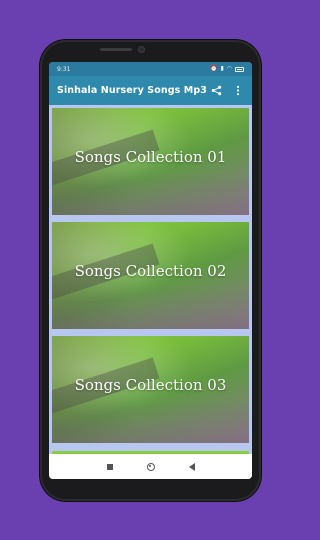 The width and height of the screenshot is (320, 540). Describe the element at coordinates (64, 69) in the screenshot. I see `status-time: 9:31` at that location.